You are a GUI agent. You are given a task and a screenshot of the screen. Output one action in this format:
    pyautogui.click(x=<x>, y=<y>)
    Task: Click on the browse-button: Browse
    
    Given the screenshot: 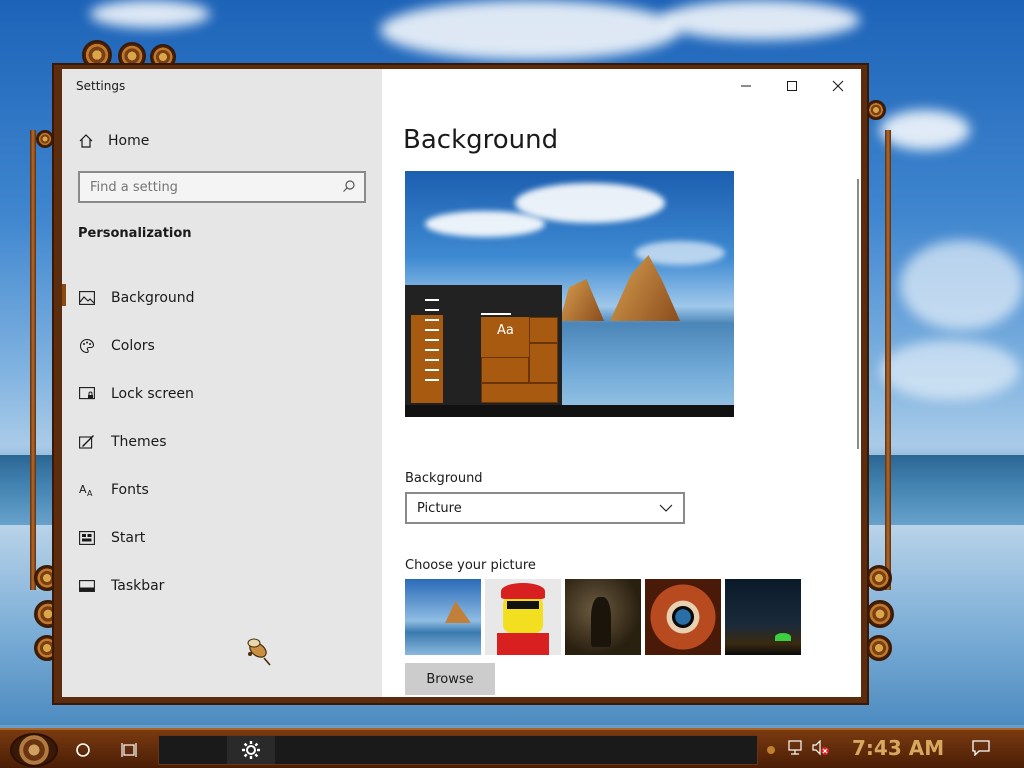 What is the action you would take?
    pyautogui.click(x=450, y=679)
    